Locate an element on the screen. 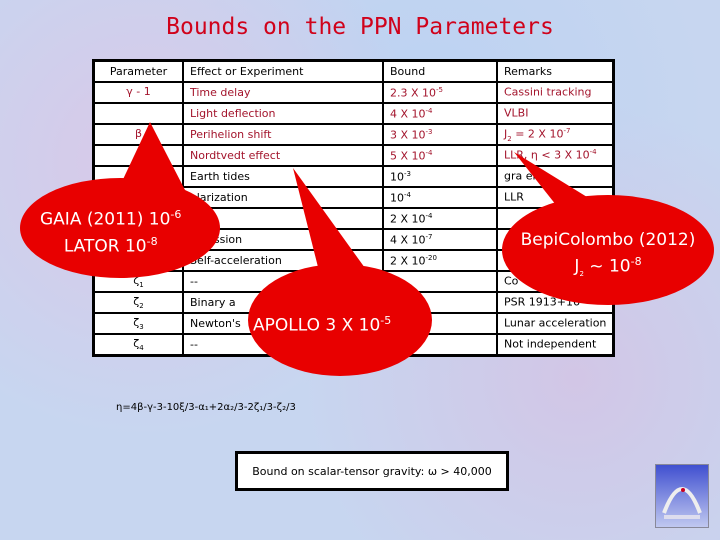 The image size is (720, 540). apollo-callout-tail is located at coordinates (331, 221).